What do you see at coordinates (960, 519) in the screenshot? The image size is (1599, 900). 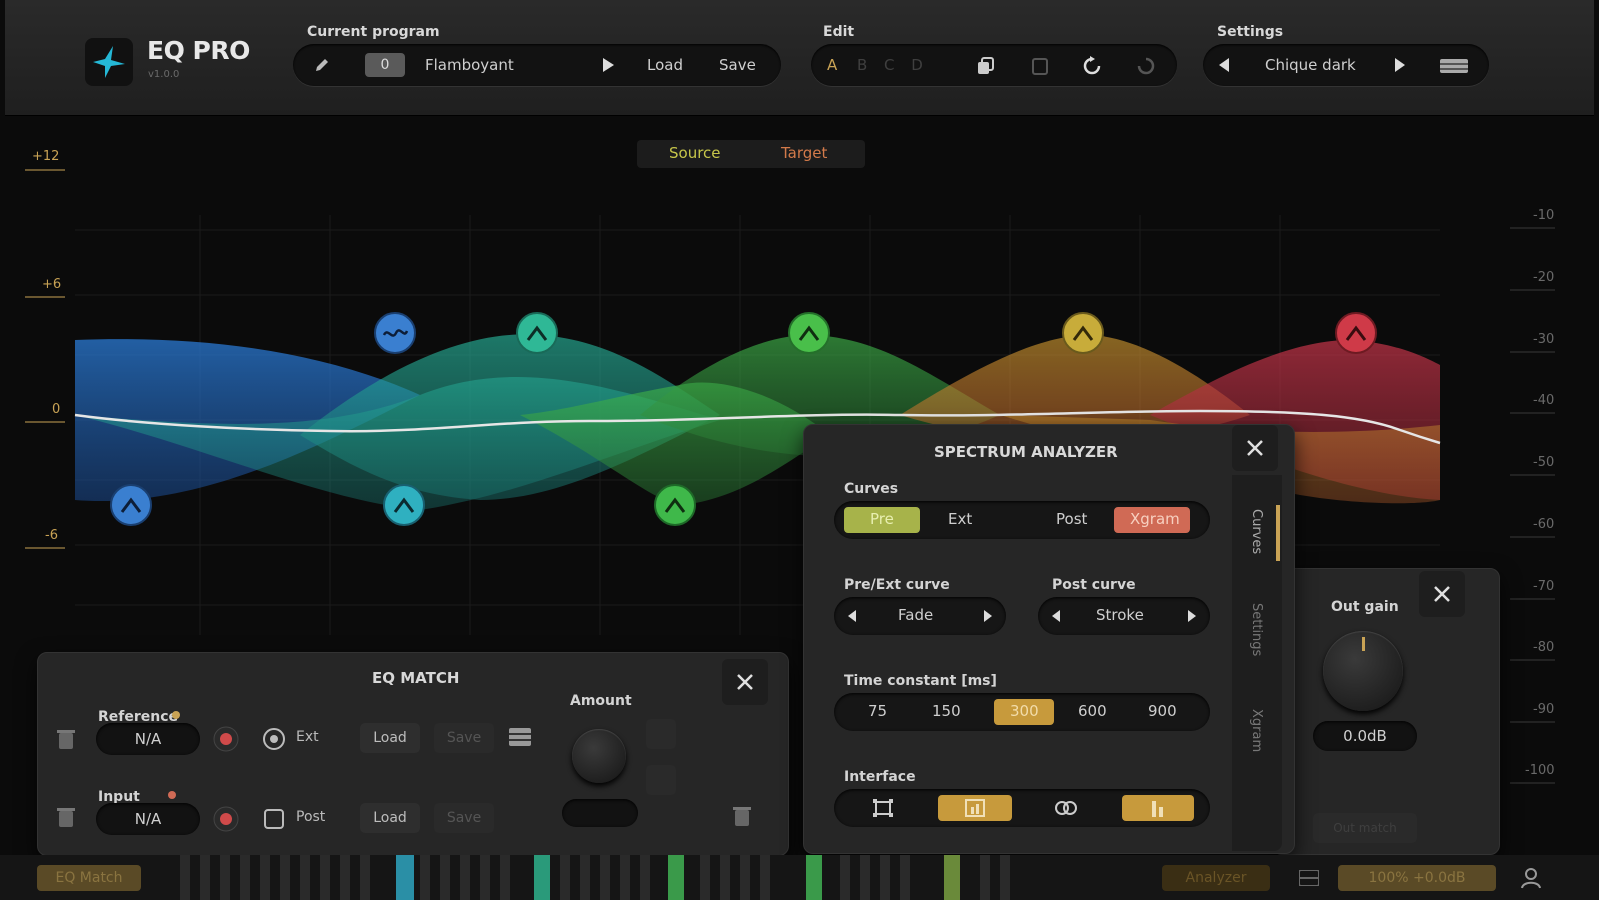 I see `curve-ext-button: Ext` at bounding box center [960, 519].